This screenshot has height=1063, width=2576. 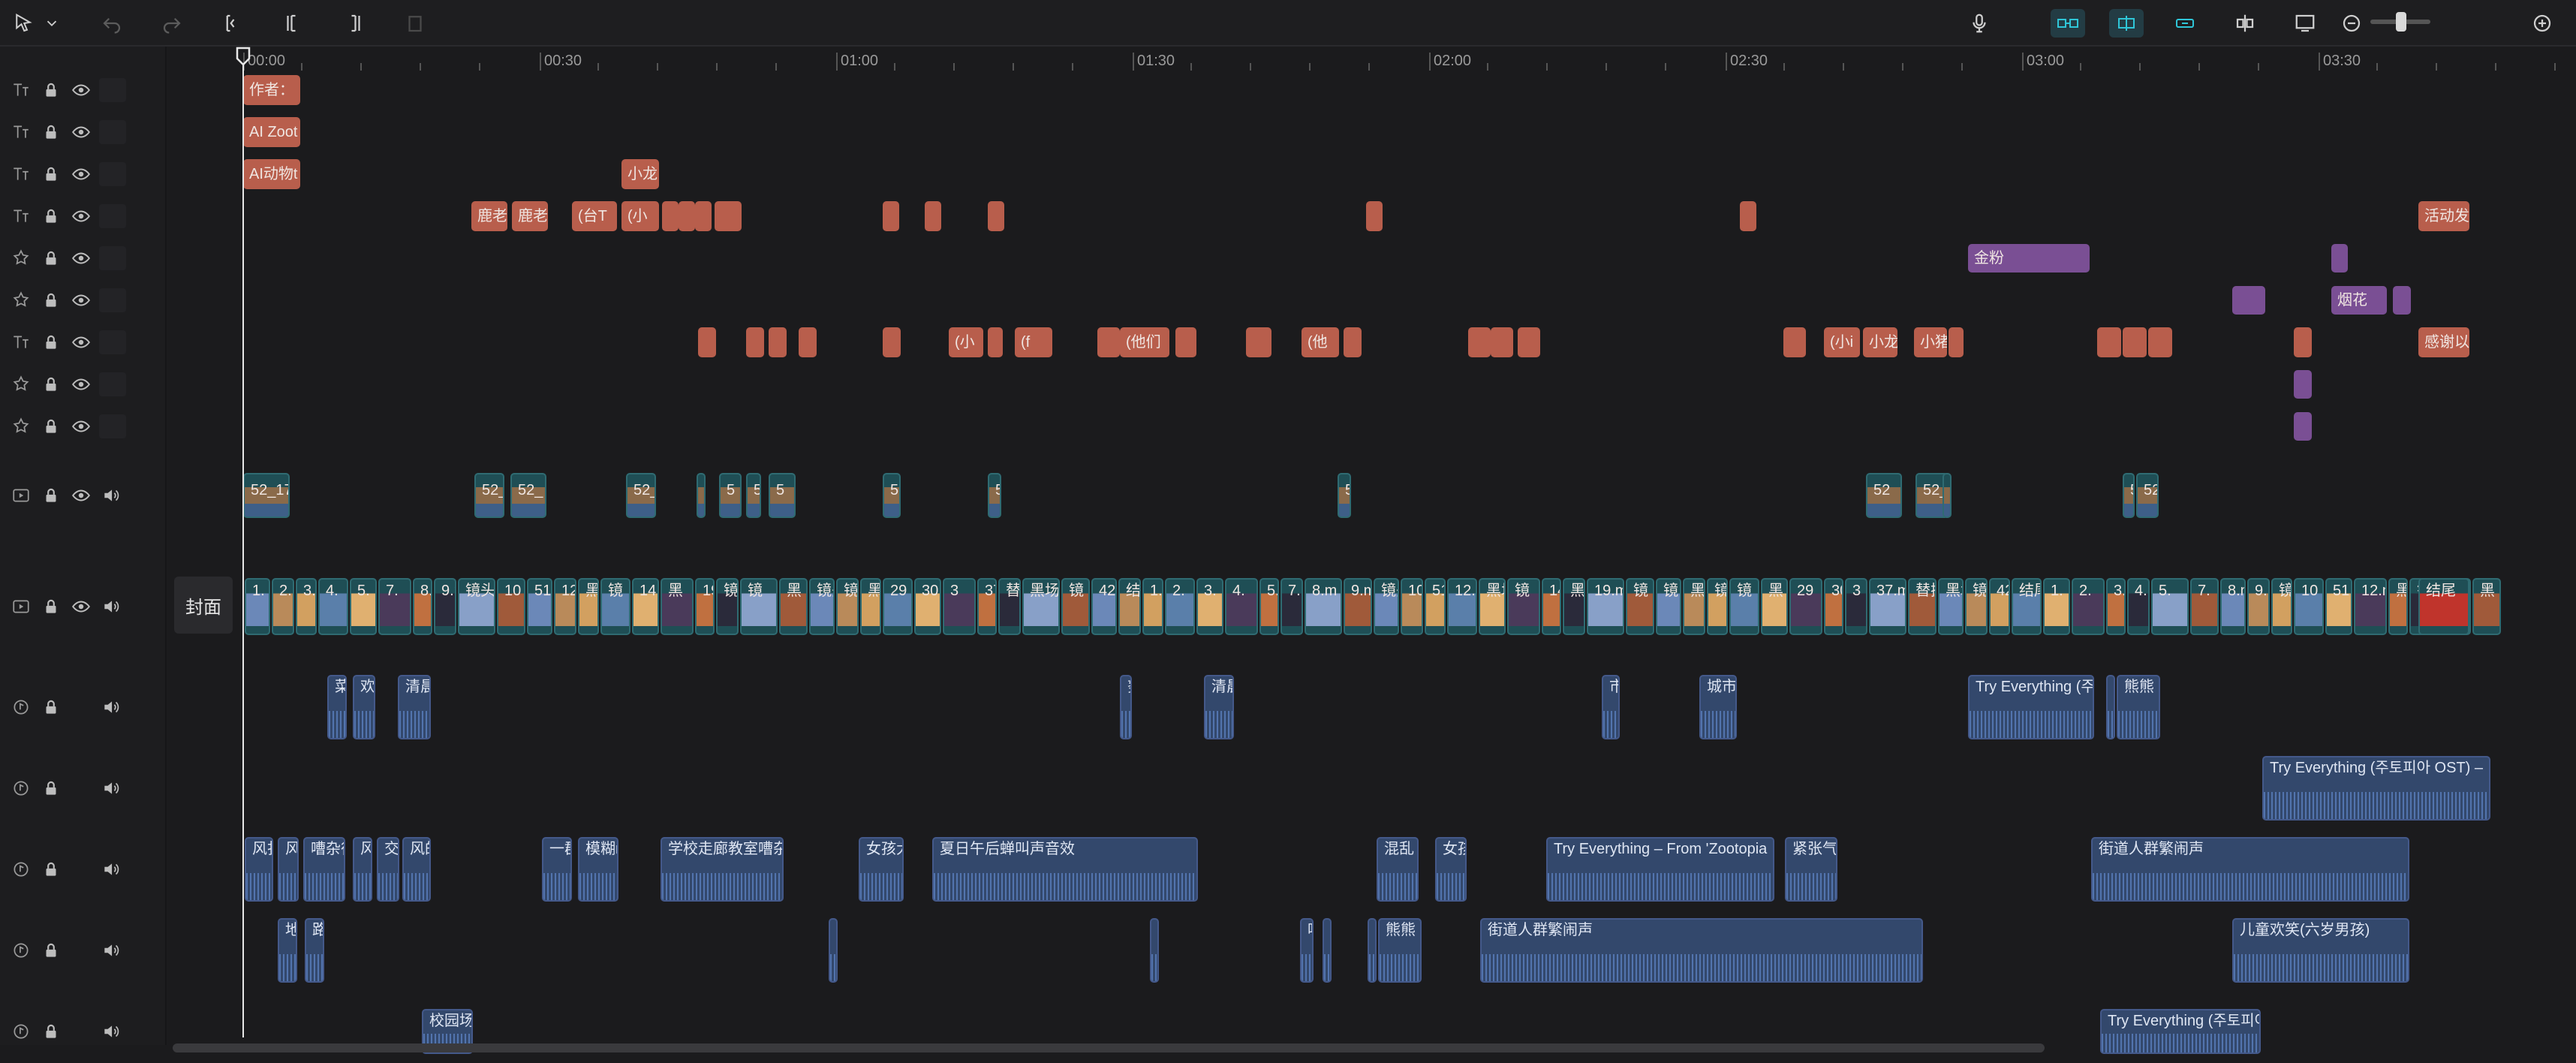 I want to click on video-clip: 52, so click(x=701, y=495).